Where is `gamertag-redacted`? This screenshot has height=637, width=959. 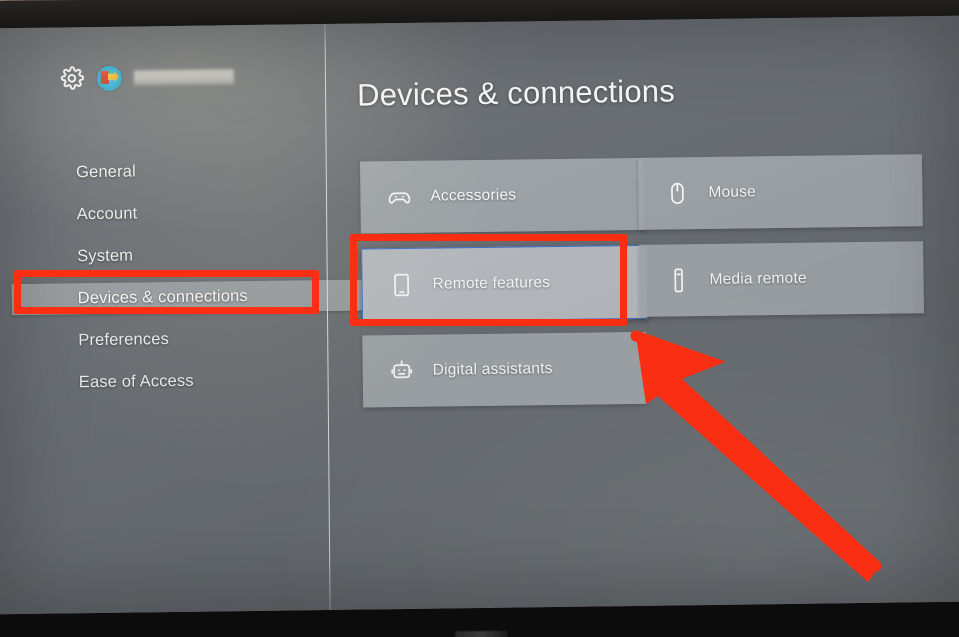 gamertag-redacted is located at coordinates (183, 77).